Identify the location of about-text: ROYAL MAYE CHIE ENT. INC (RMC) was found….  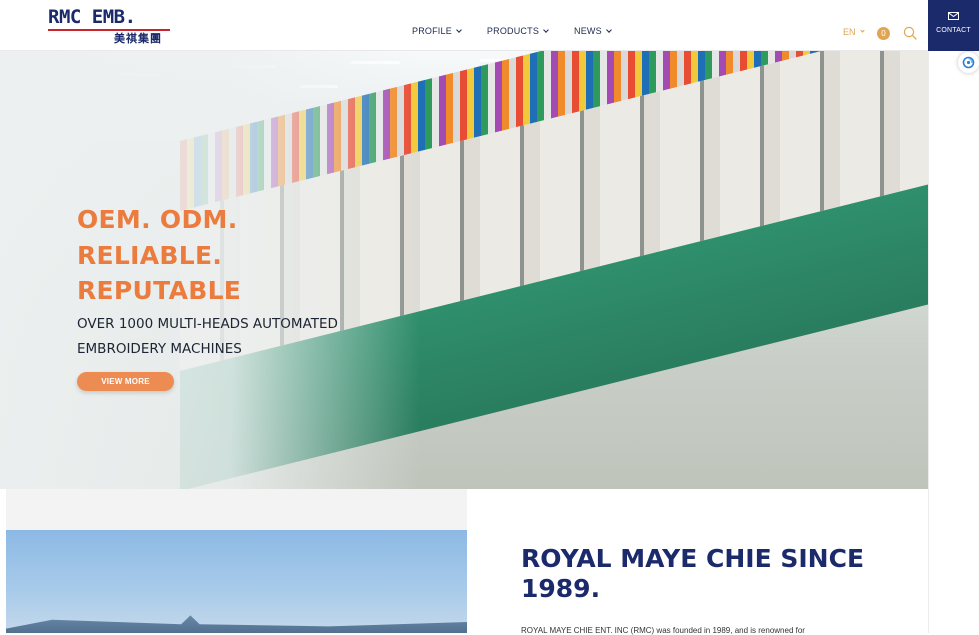
(663, 630).